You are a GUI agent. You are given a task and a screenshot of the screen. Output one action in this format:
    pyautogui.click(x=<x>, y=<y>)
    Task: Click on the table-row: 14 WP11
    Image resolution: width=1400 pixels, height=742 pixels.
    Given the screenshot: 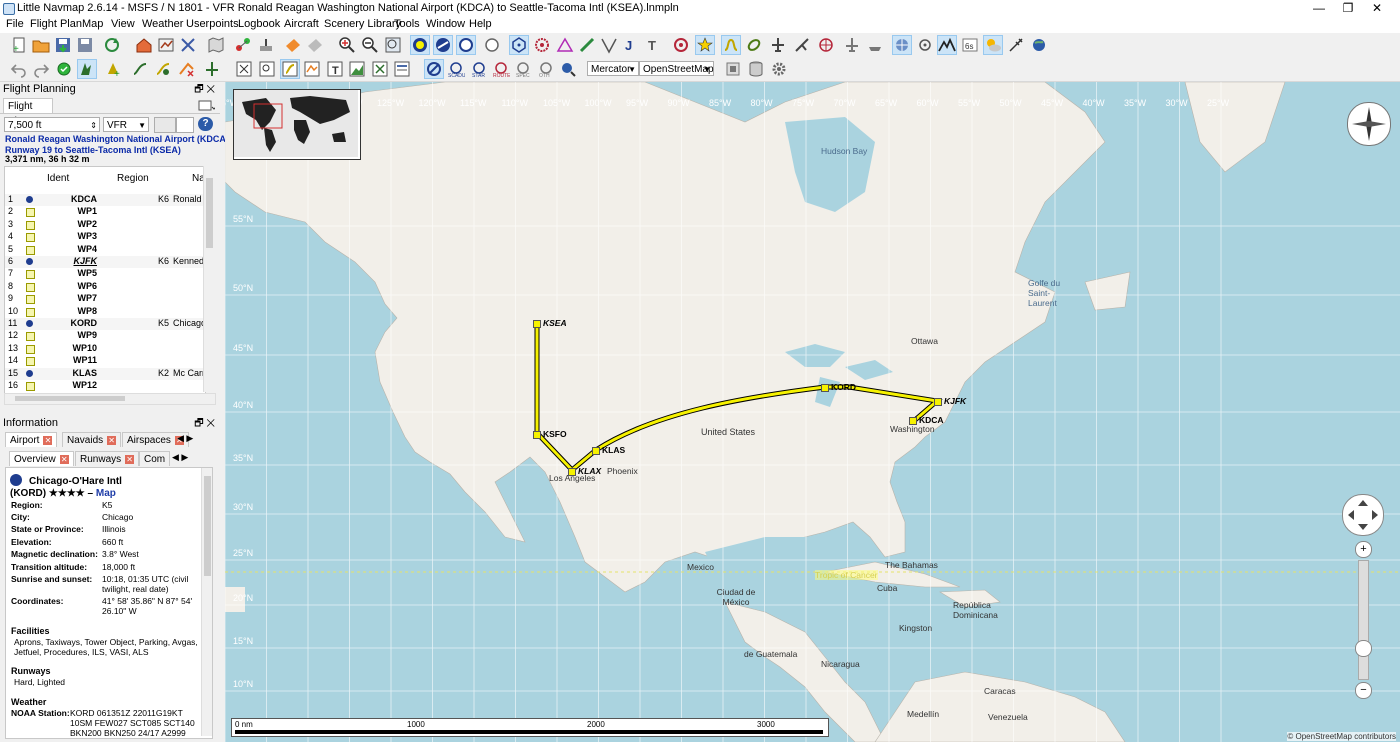 What is the action you would take?
    pyautogui.click(x=105, y=361)
    